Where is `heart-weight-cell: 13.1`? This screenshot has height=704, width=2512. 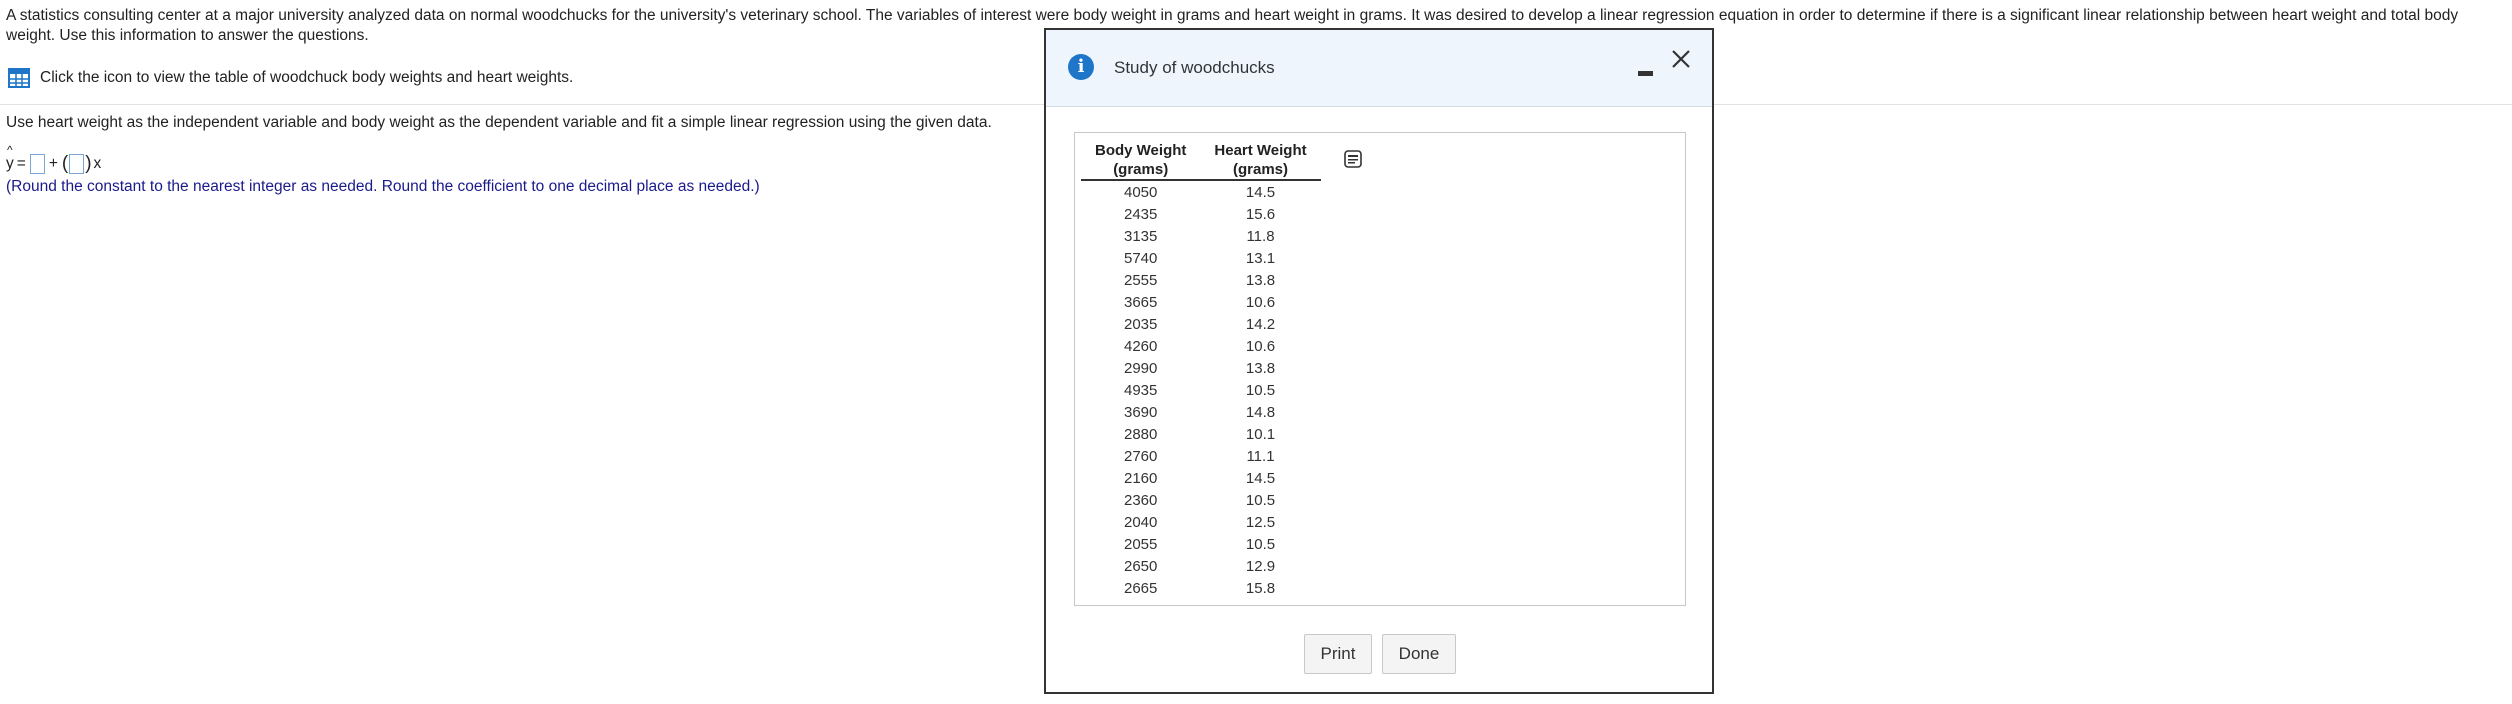
heart-weight-cell: 13.1 is located at coordinates (1260, 258).